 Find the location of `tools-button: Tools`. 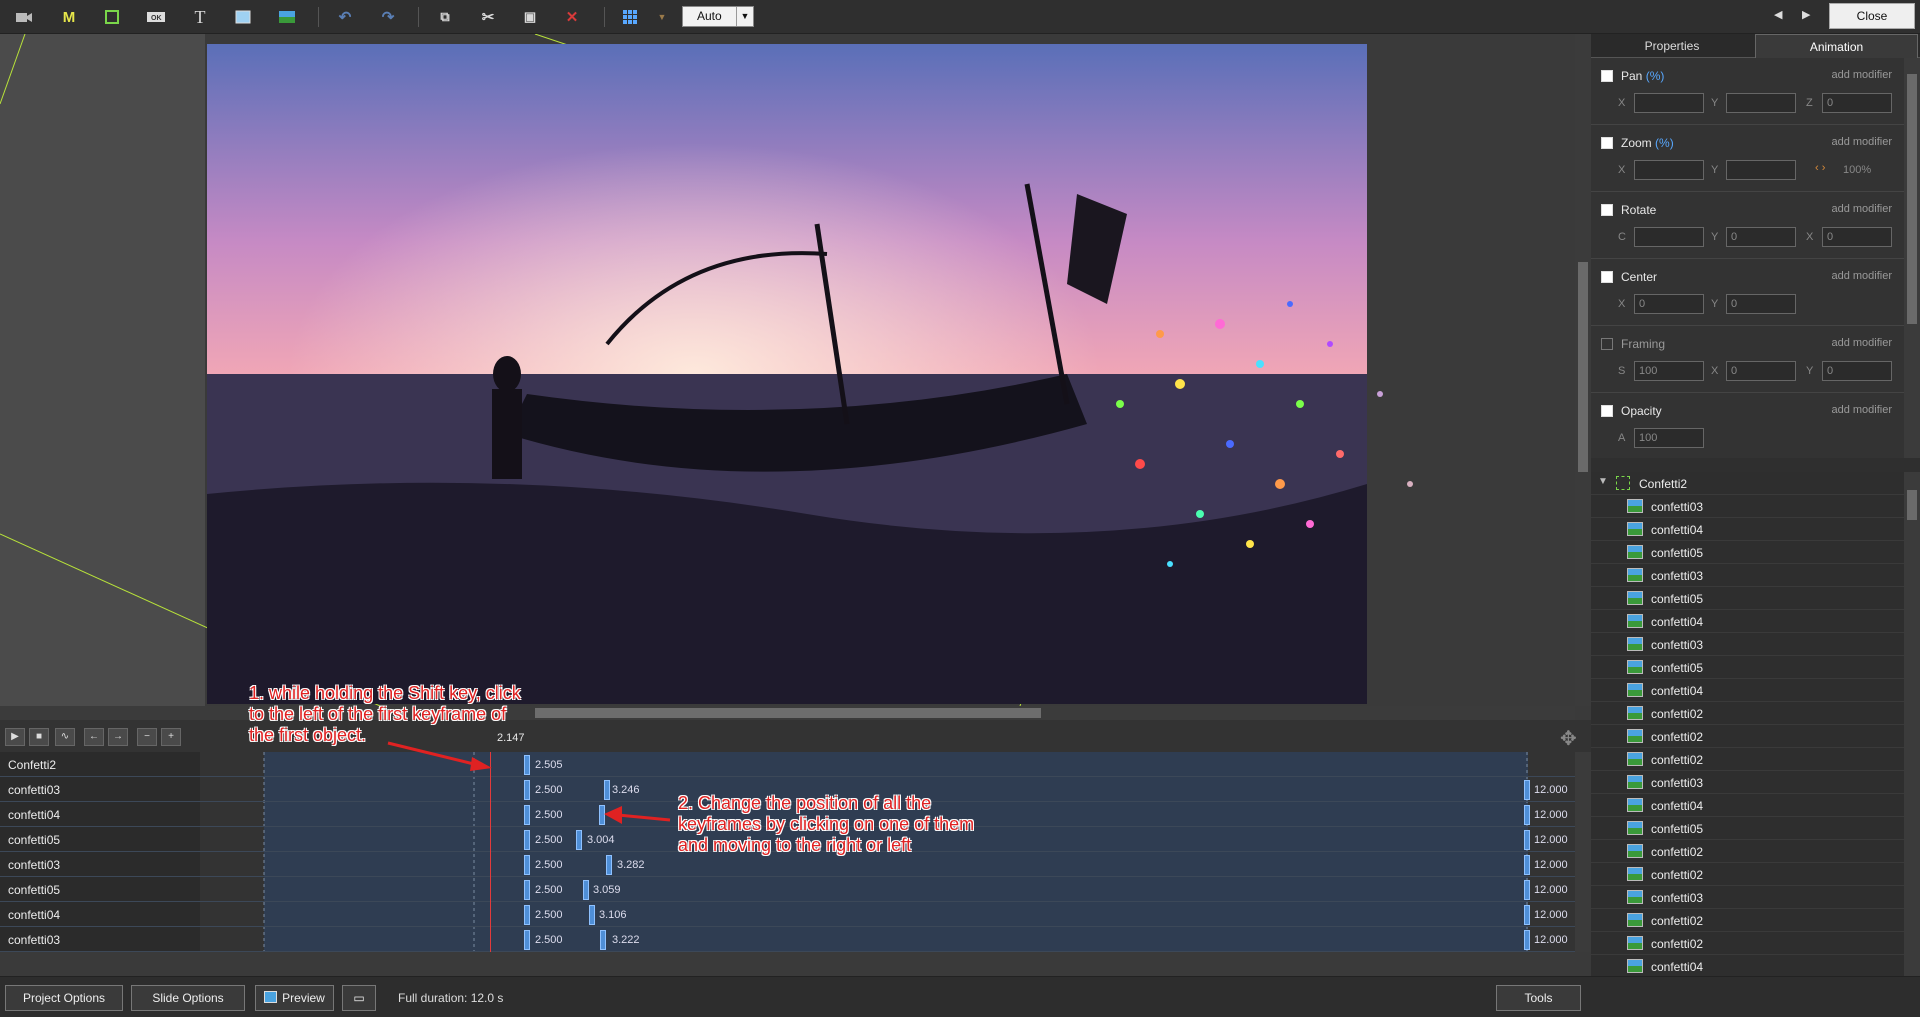

tools-button: Tools is located at coordinates (1538, 998).